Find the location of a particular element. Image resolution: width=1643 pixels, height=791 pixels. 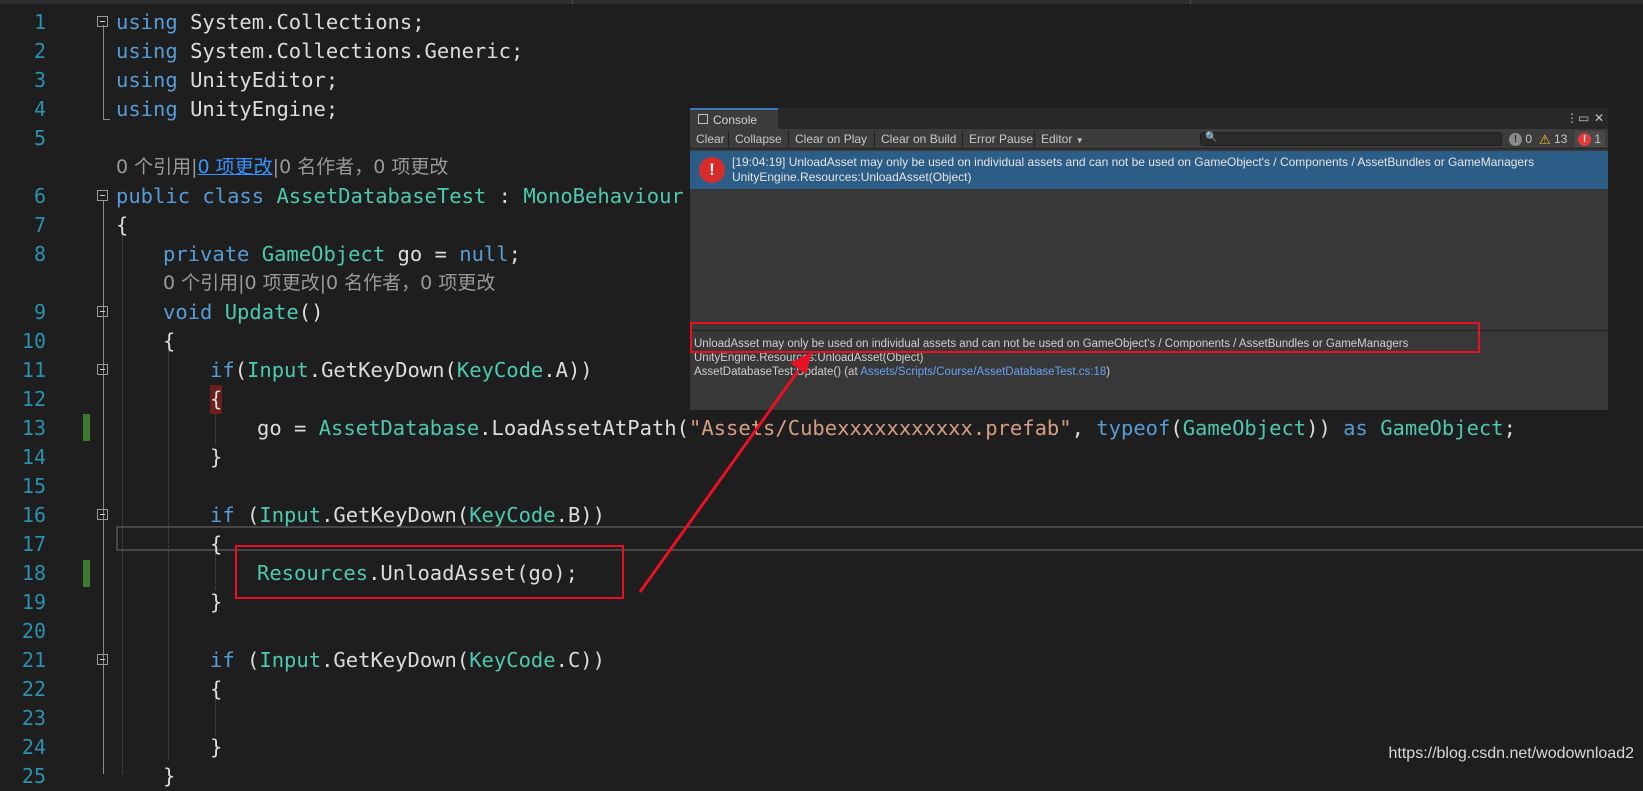

warning-count-toggle: ⚠ 13 is located at coordinates (1553, 139).